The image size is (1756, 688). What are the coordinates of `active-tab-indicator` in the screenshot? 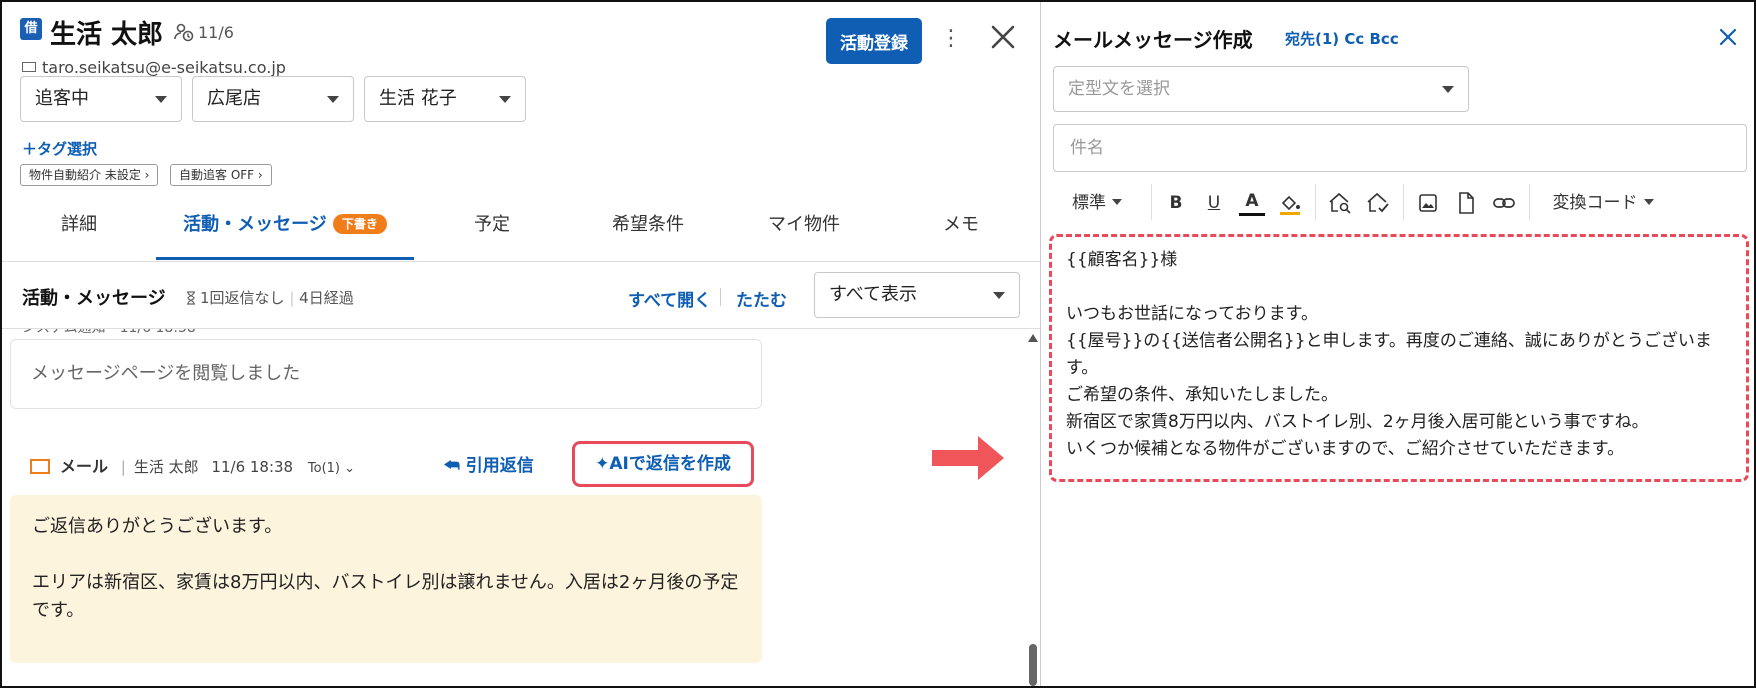 It's located at (285, 258).